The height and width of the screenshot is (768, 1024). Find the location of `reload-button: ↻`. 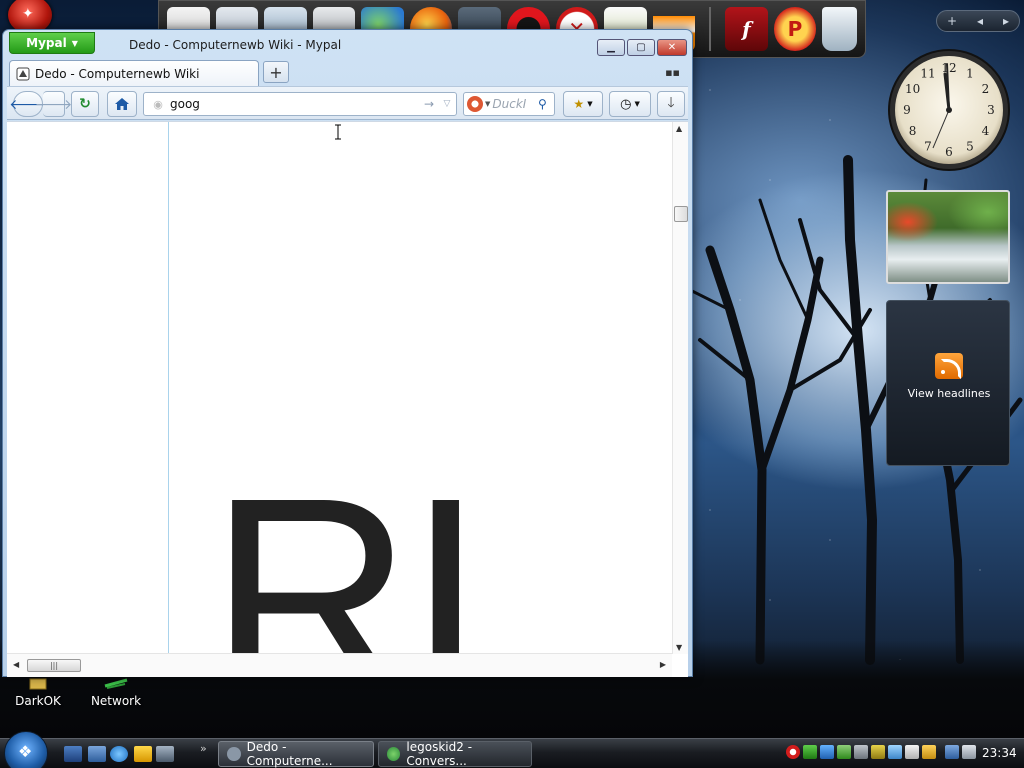

reload-button: ↻ is located at coordinates (85, 104).